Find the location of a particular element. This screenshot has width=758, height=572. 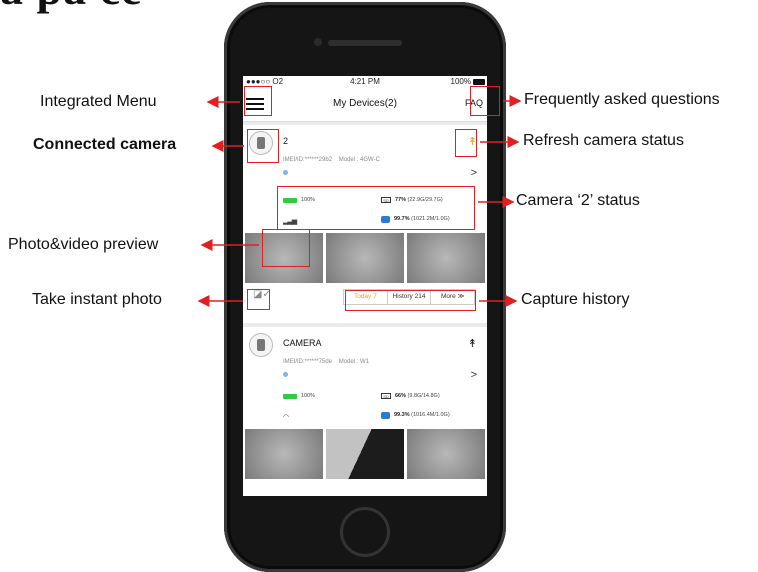

annotation-connected-camera: Connected camera is located at coordinates (105, 144).